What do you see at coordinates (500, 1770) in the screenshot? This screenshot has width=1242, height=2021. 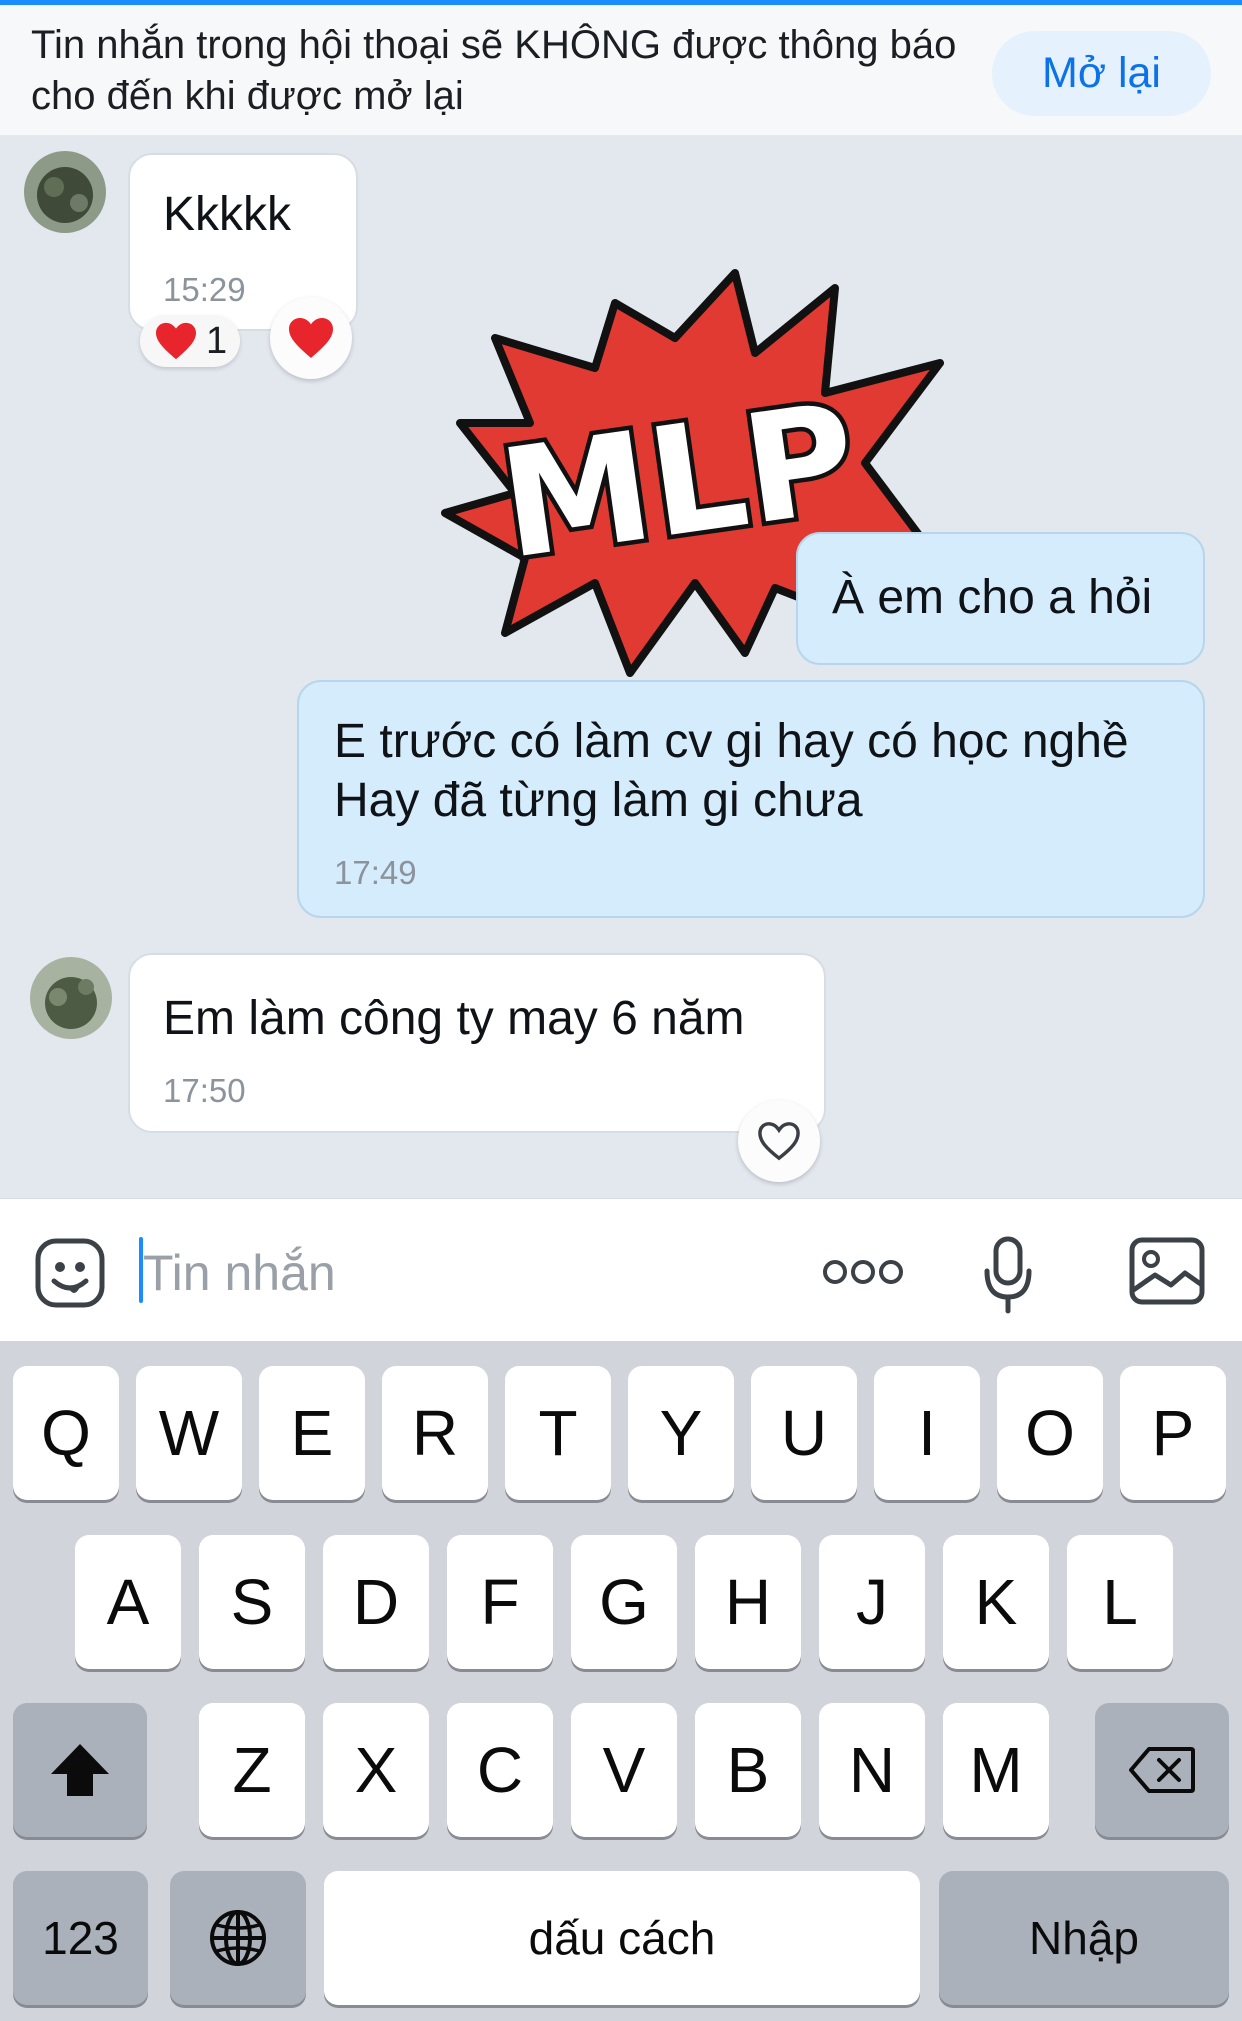 I see `key-c: C` at bounding box center [500, 1770].